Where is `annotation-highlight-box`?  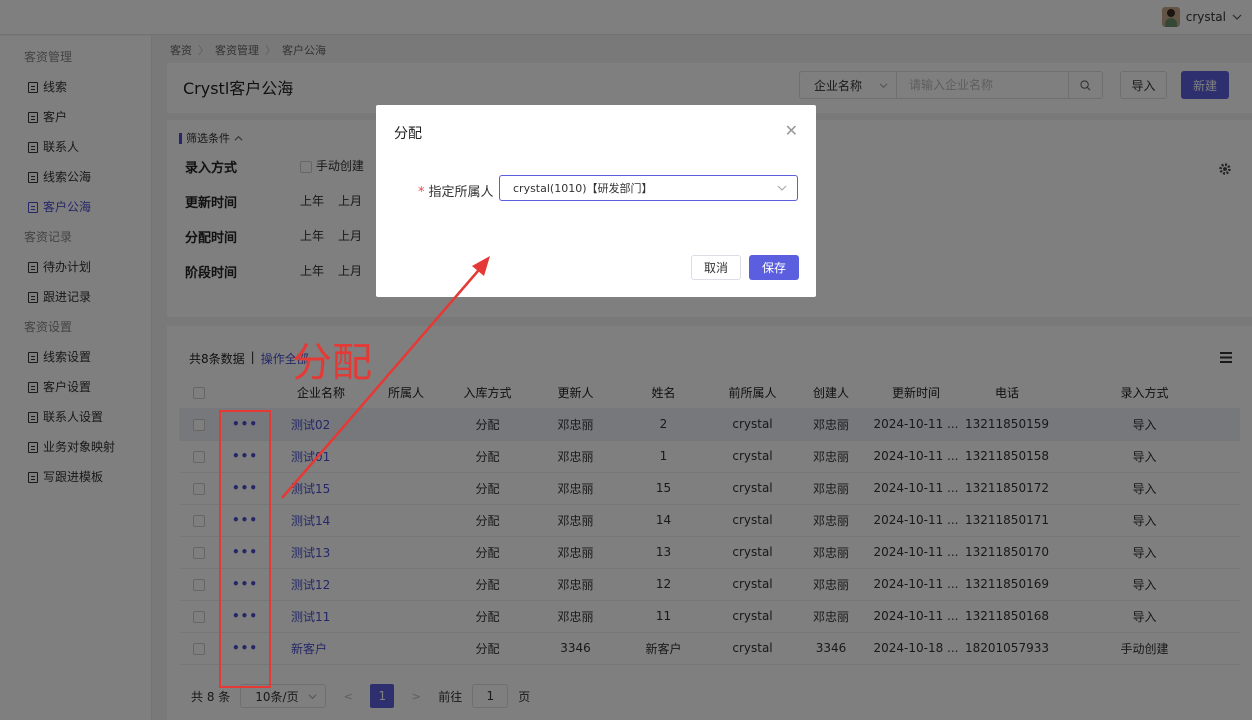 annotation-highlight-box is located at coordinates (245, 549).